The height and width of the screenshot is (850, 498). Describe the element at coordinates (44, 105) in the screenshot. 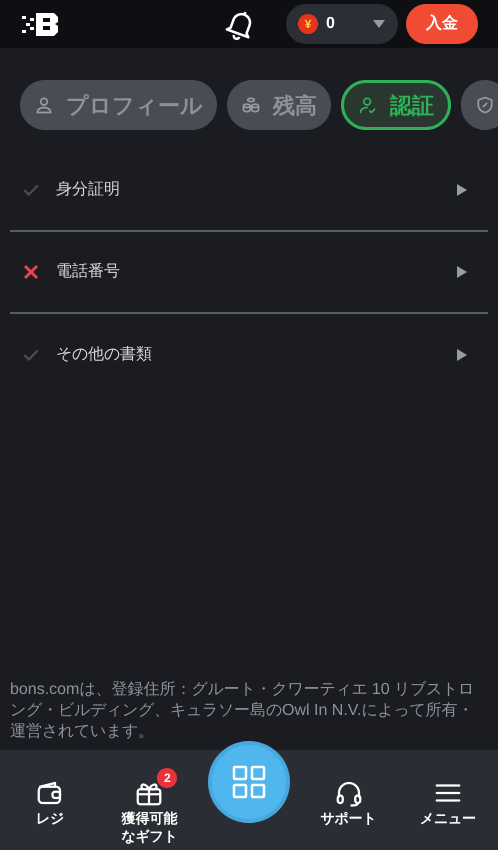

I see `person-icon` at that location.